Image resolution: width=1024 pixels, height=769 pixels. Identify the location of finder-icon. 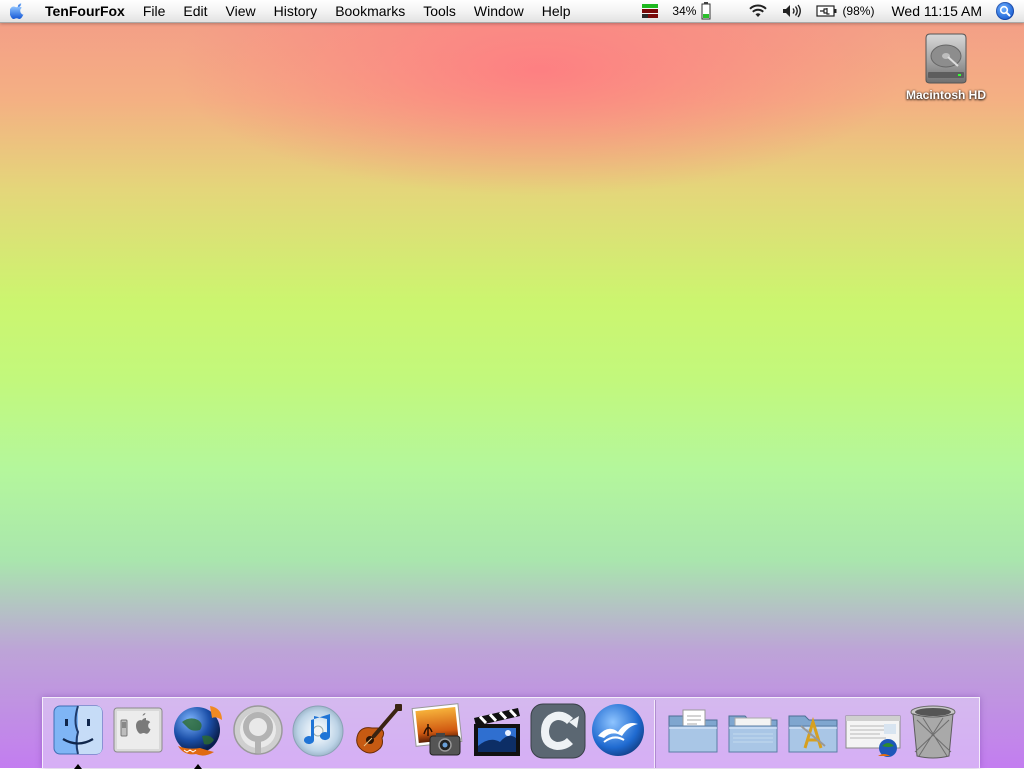
(78, 730).